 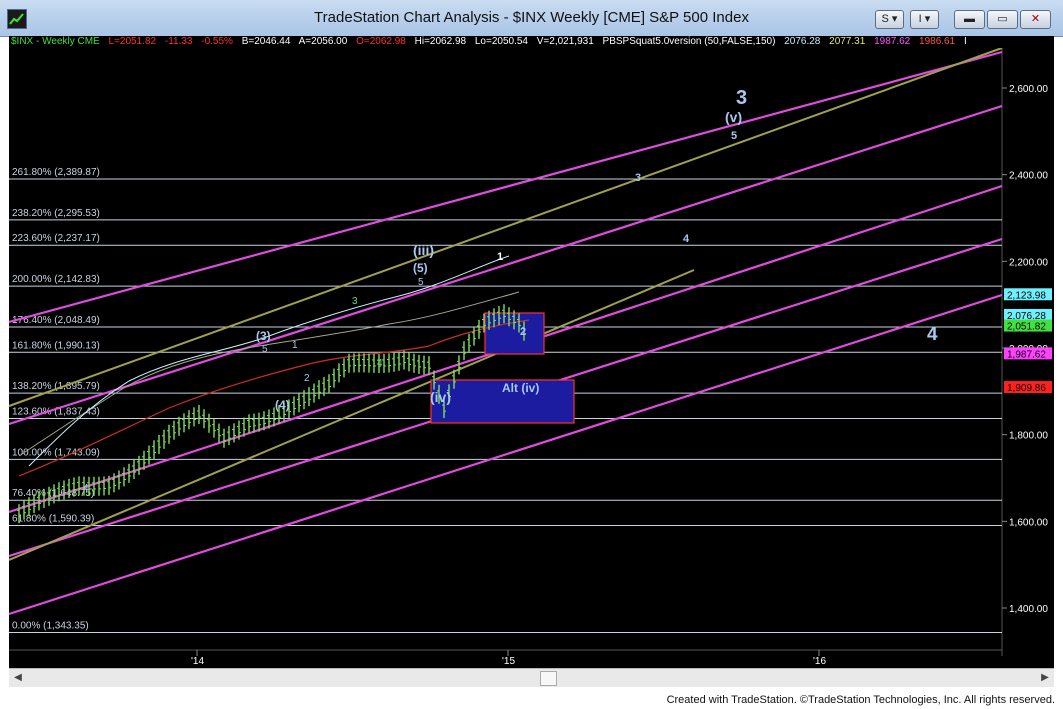 I want to click on last-price: L=2051.82, so click(x=132, y=41).